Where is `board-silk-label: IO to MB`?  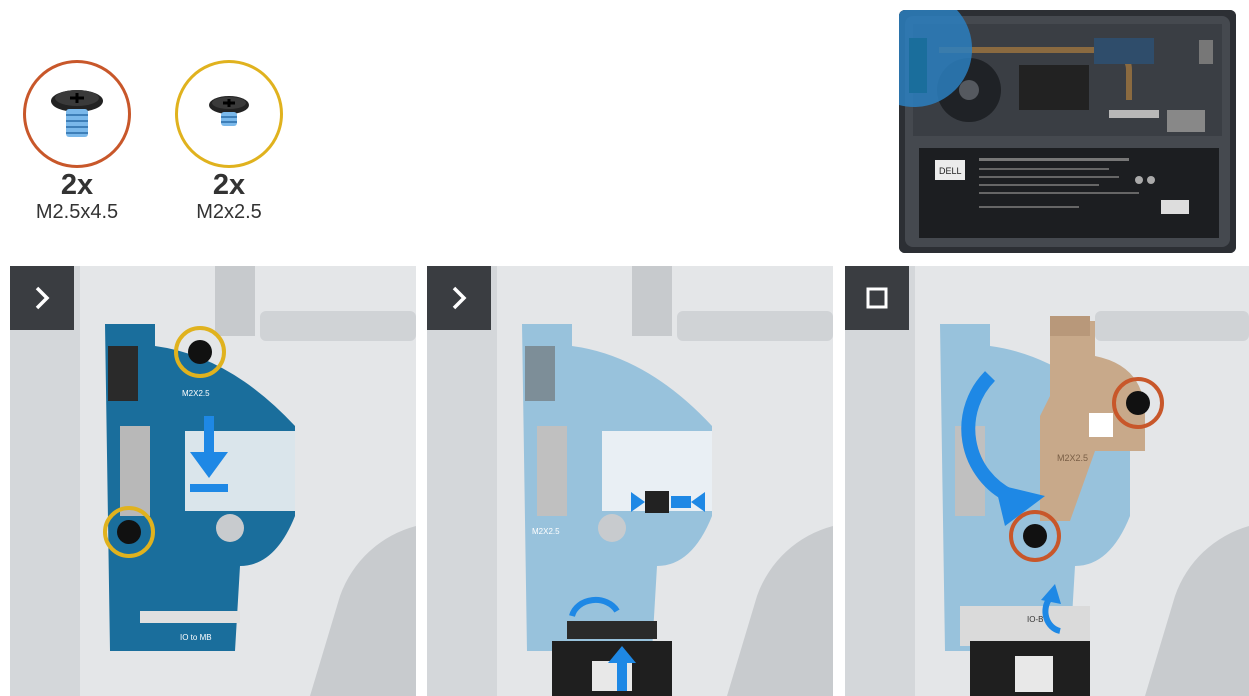
board-silk-label: IO to MB is located at coordinates (196, 637).